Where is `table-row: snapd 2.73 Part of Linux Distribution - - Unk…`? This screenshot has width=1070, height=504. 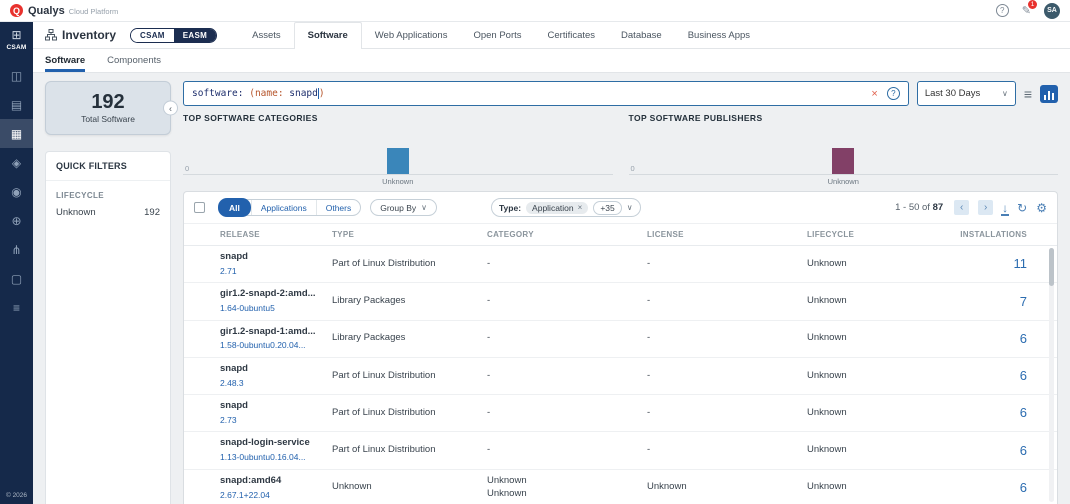
table-row: snapd 2.73 Part of Linux Distribution - - Unk… is located at coordinates (620, 414).